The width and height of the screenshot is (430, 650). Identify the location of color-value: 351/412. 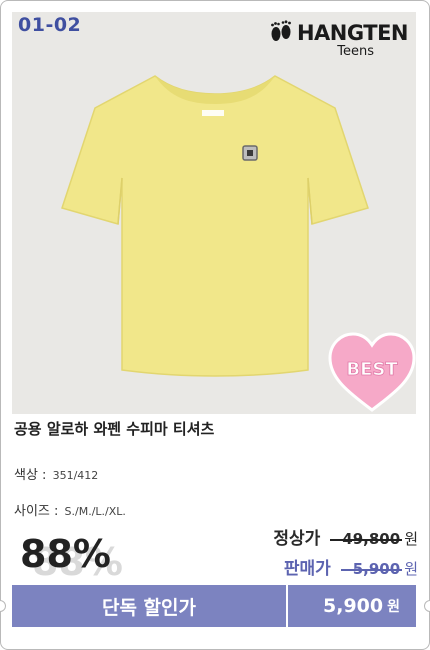
(75, 475).